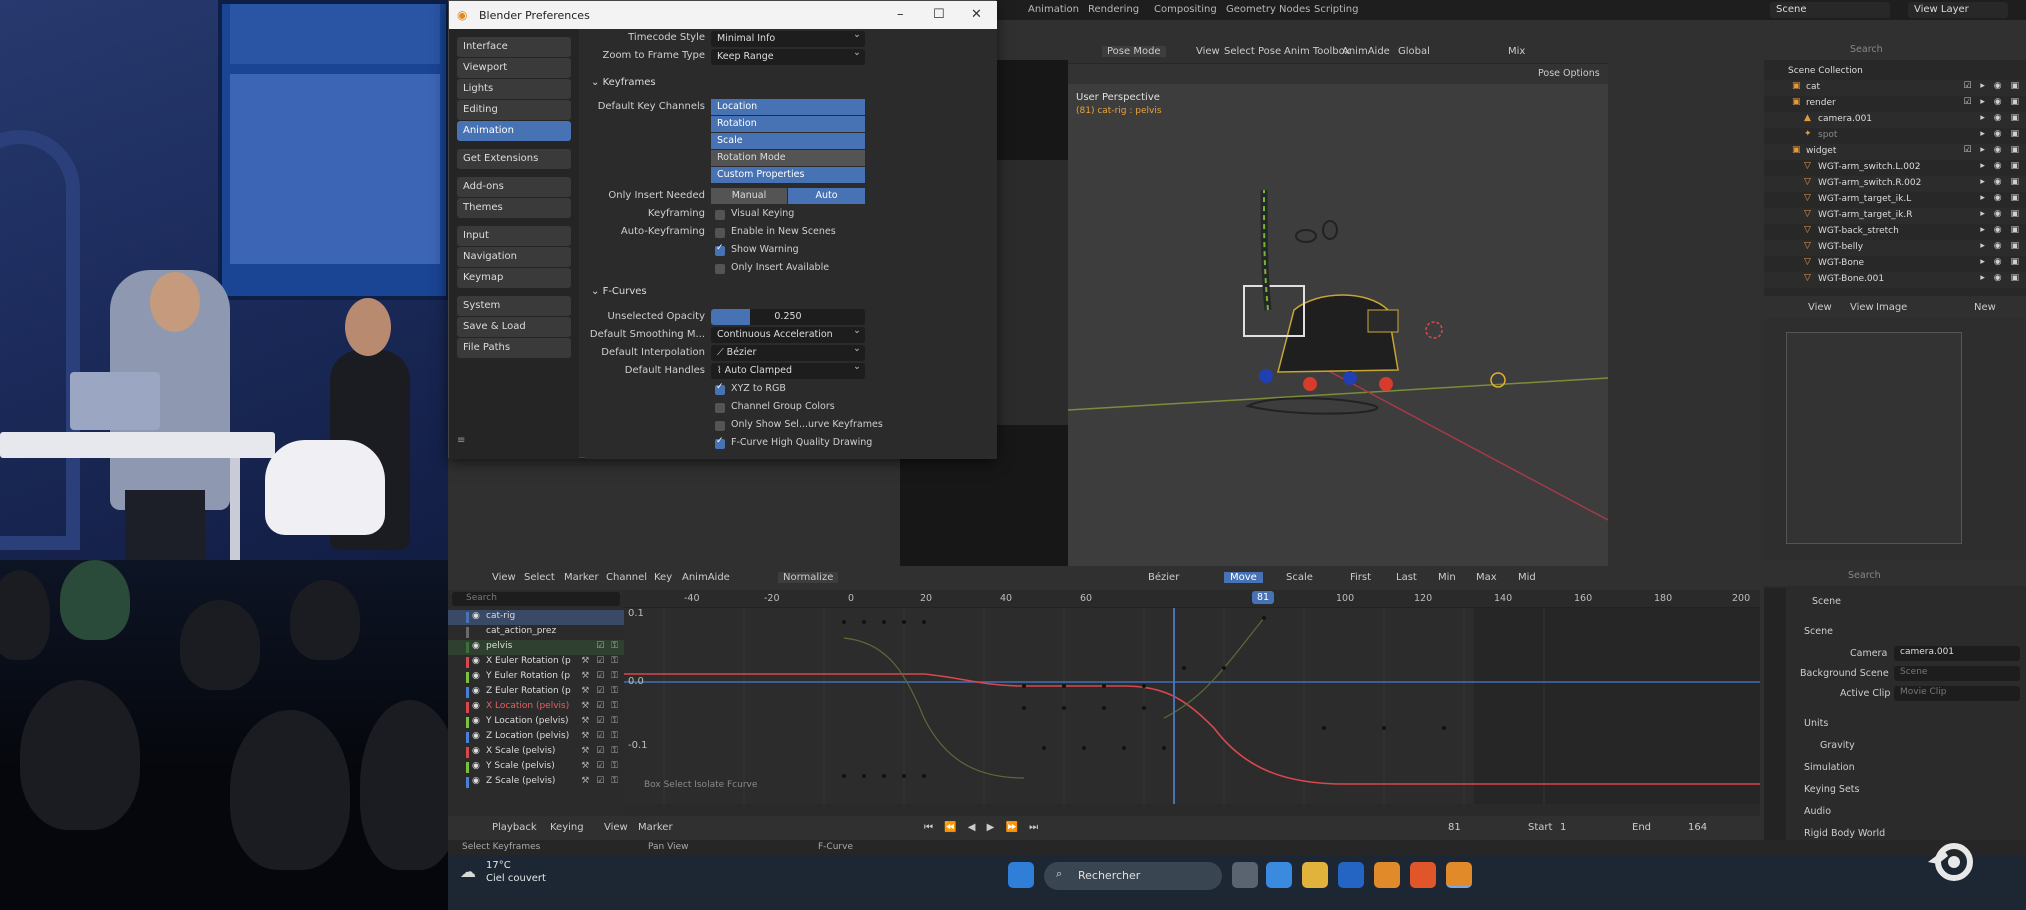 This screenshot has height=910, width=2026. What do you see at coordinates (514, 306) in the screenshot?
I see `nav-system: System` at bounding box center [514, 306].